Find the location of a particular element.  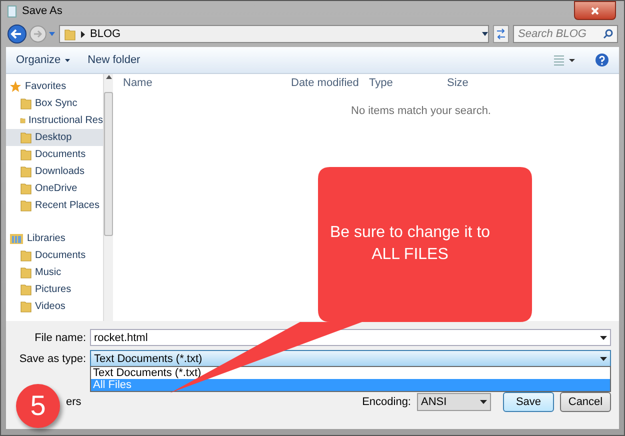

close-button is located at coordinates (595, 10).